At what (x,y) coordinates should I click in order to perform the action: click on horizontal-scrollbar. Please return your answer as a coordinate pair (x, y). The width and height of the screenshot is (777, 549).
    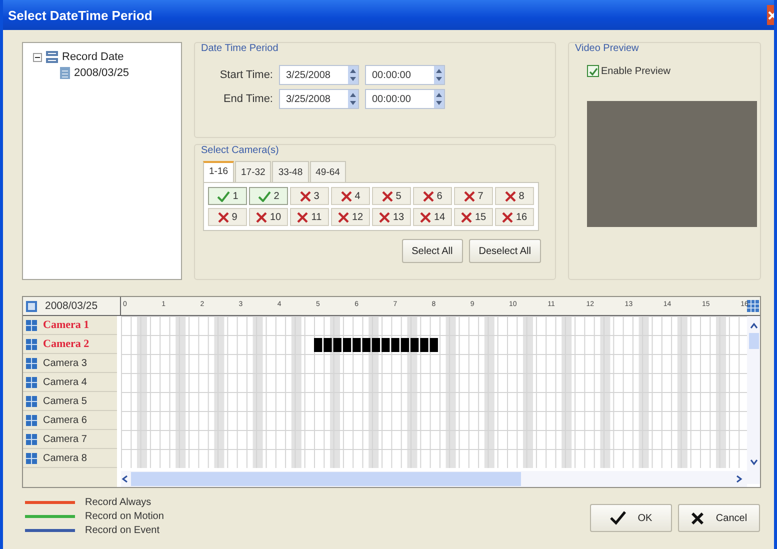
    Looking at the image, I should click on (434, 479).